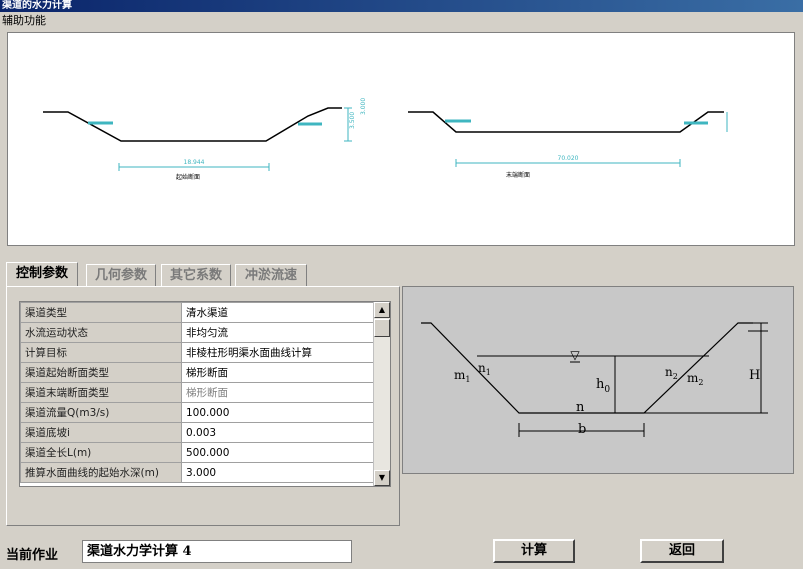 The height and width of the screenshot is (569, 803). What do you see at coordinates (385, 139) in the screenshot?
I see `section-preview-drawing: 3.500 3.000 18.944 起始断面 70.020 末端断面` at bounding box center [385, 139].